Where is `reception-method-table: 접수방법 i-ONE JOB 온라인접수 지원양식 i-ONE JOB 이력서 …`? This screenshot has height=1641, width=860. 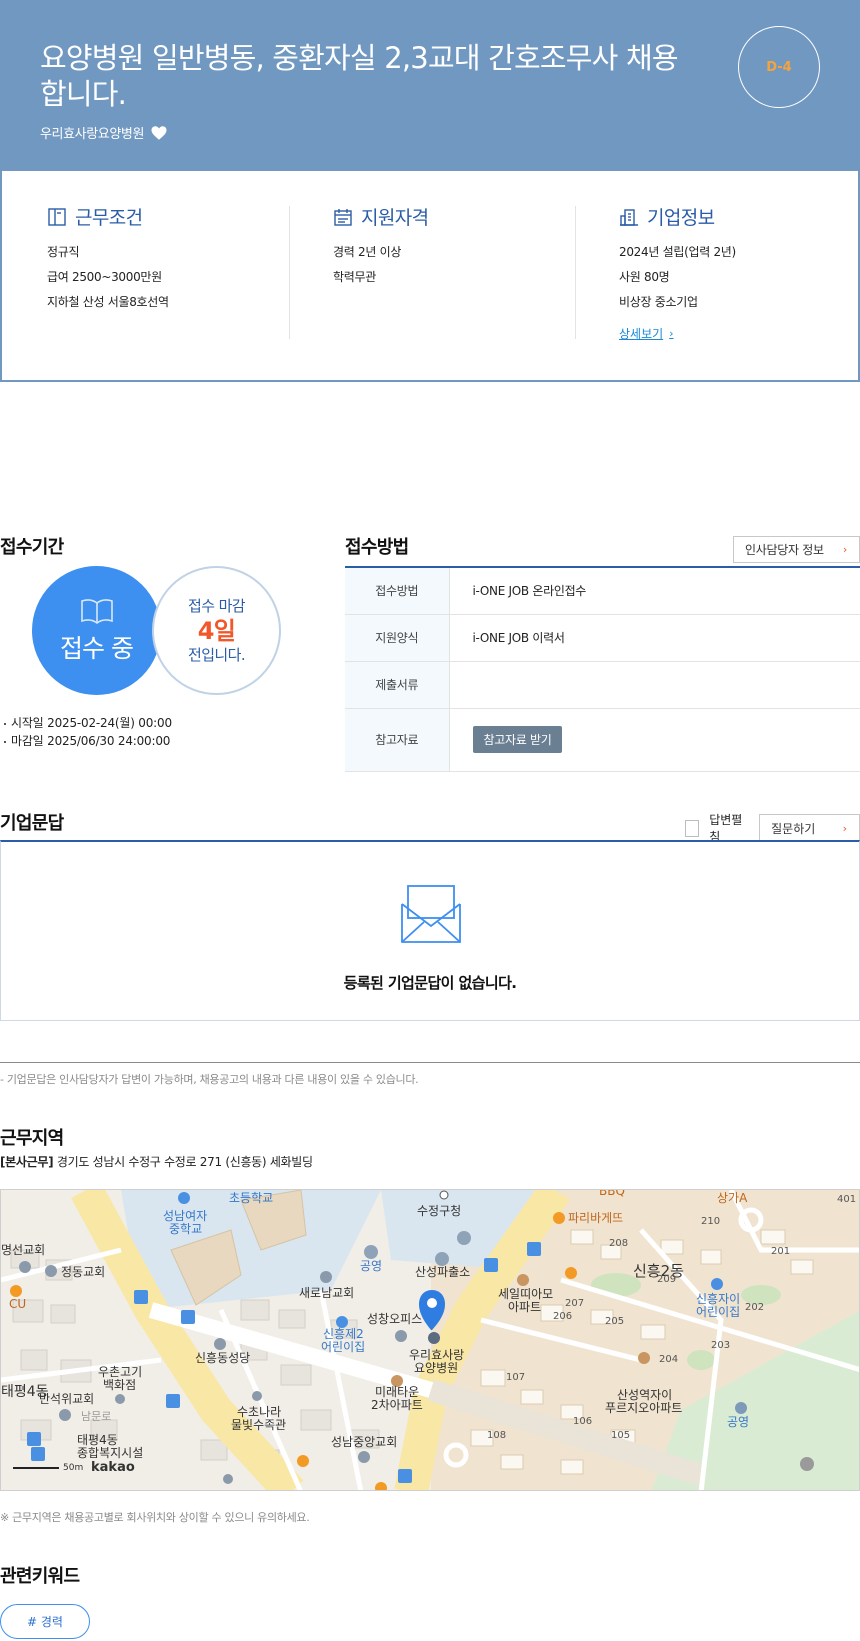
reception-method-table: 접수방법 i-ONE JOB 온라인접수 지원양식 i-ONE JOB 이력서 … is located at coordinates (602, 669).